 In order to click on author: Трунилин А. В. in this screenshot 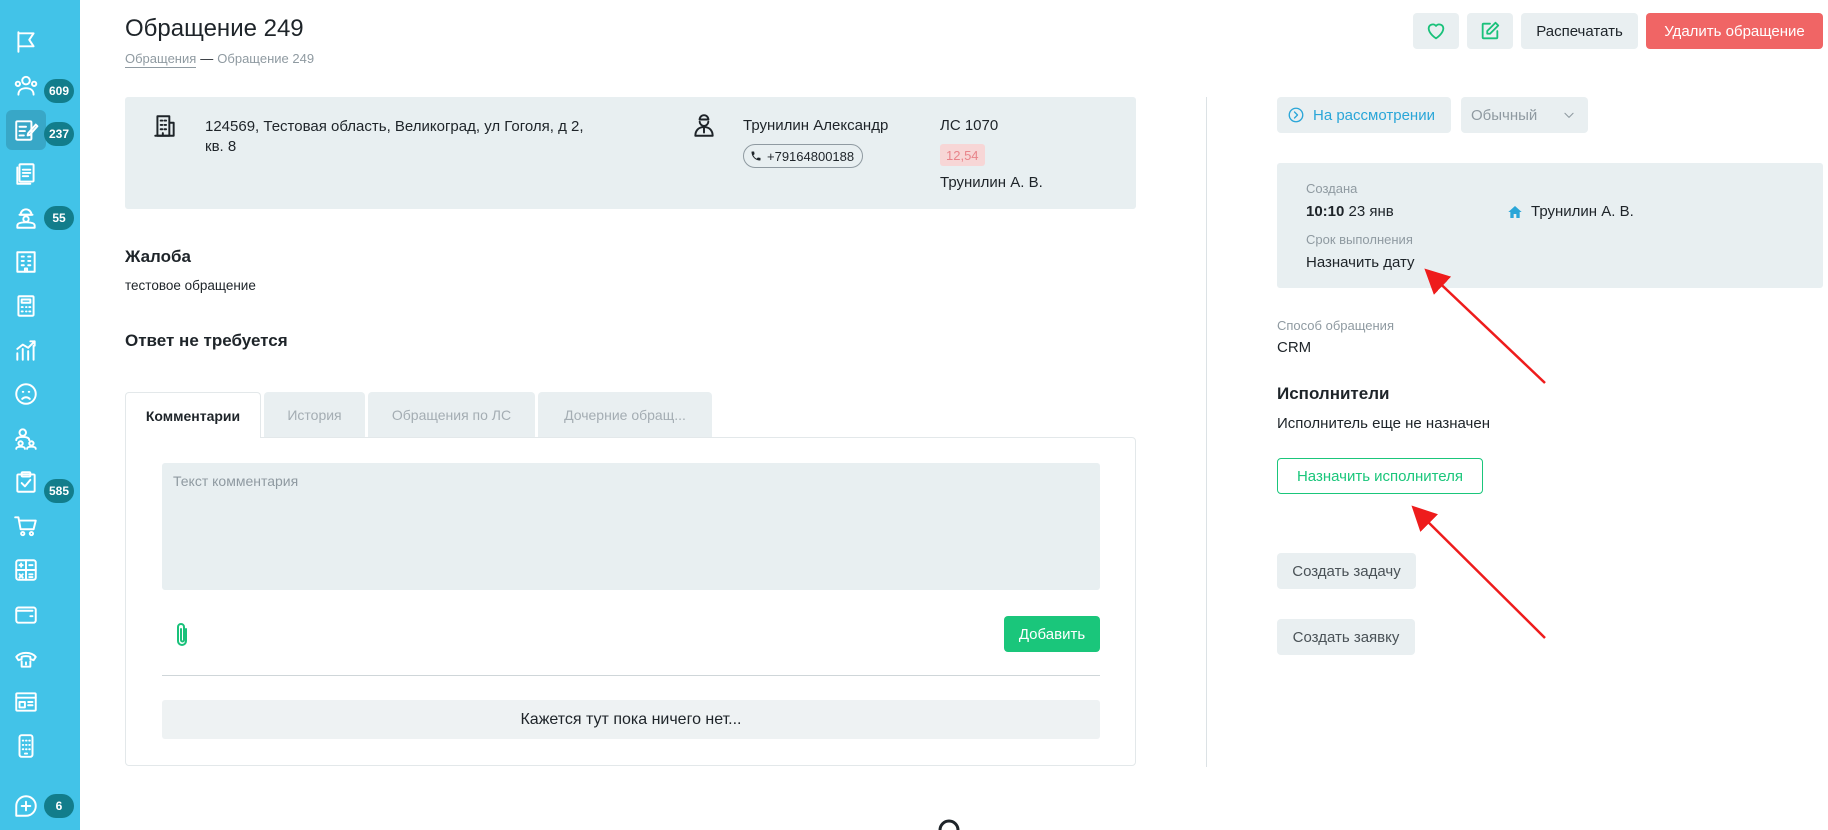, I will do `click(1570, 211)`.